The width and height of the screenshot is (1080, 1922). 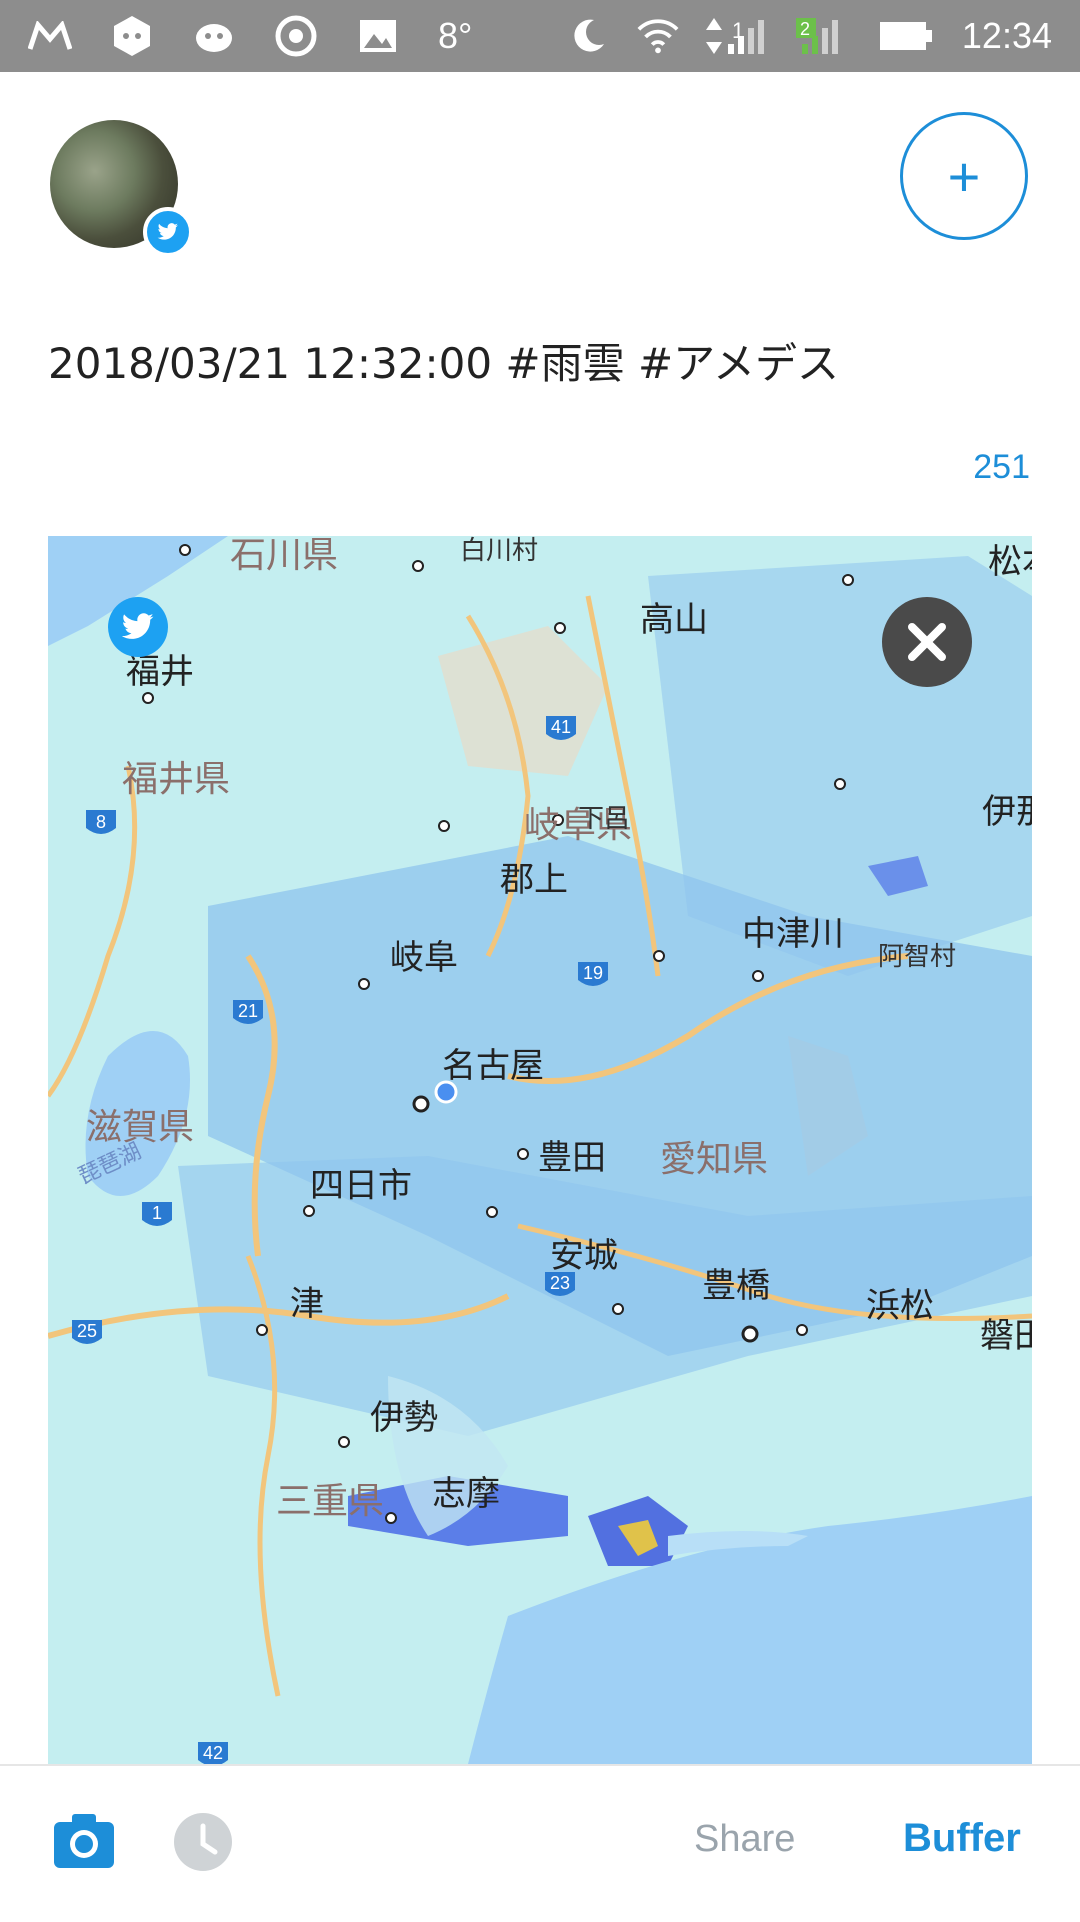 I want to click on map-label-nagoya: 名古屋, so click(x=493, y=1066).